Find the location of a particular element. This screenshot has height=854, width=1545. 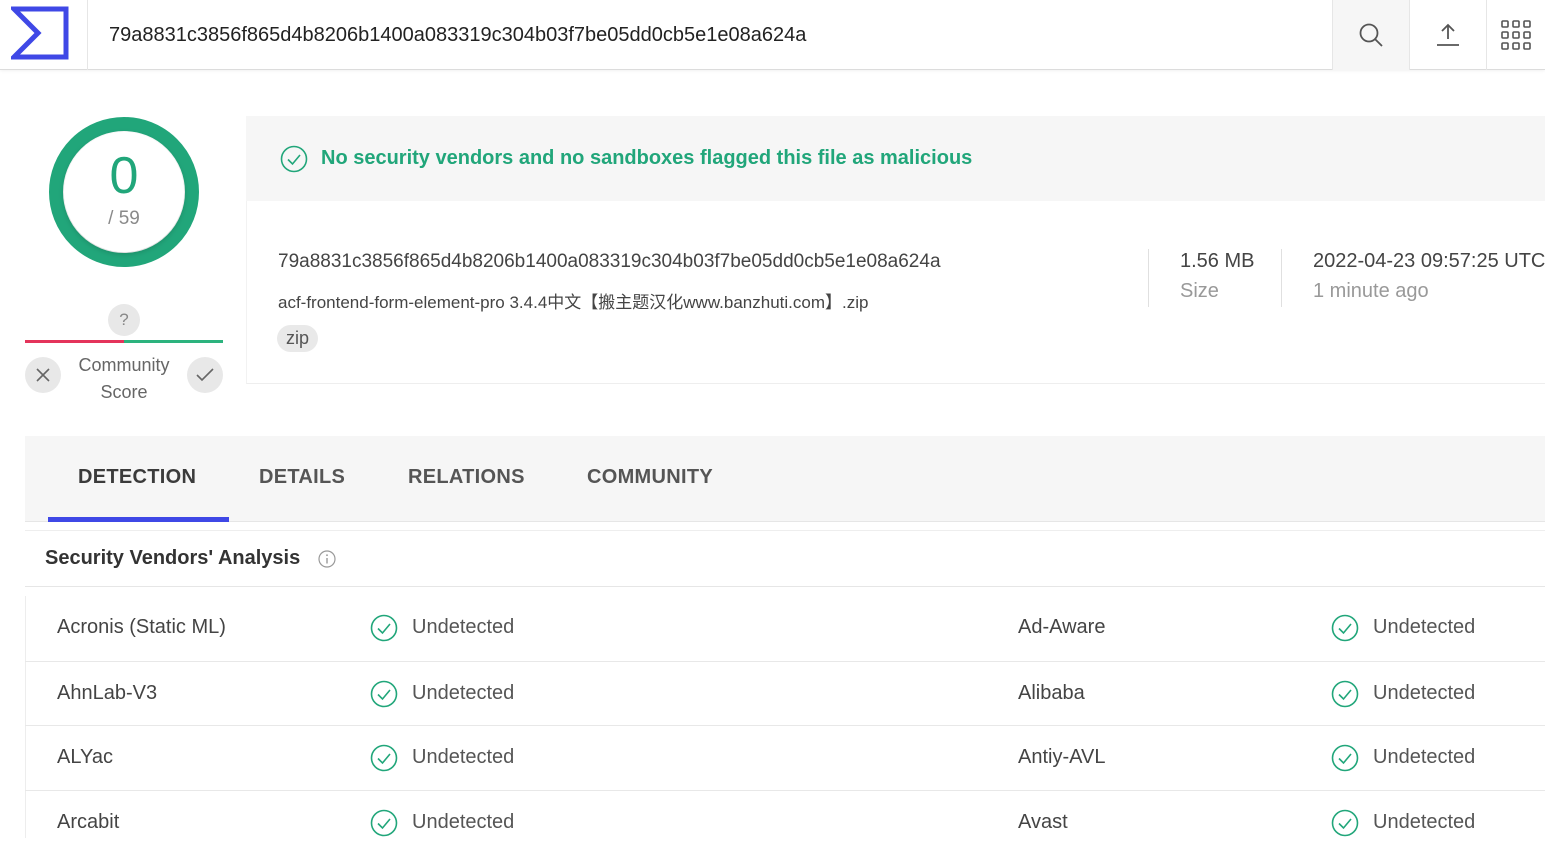

community-score-label: Community Score is located at coordinates (124, 379).